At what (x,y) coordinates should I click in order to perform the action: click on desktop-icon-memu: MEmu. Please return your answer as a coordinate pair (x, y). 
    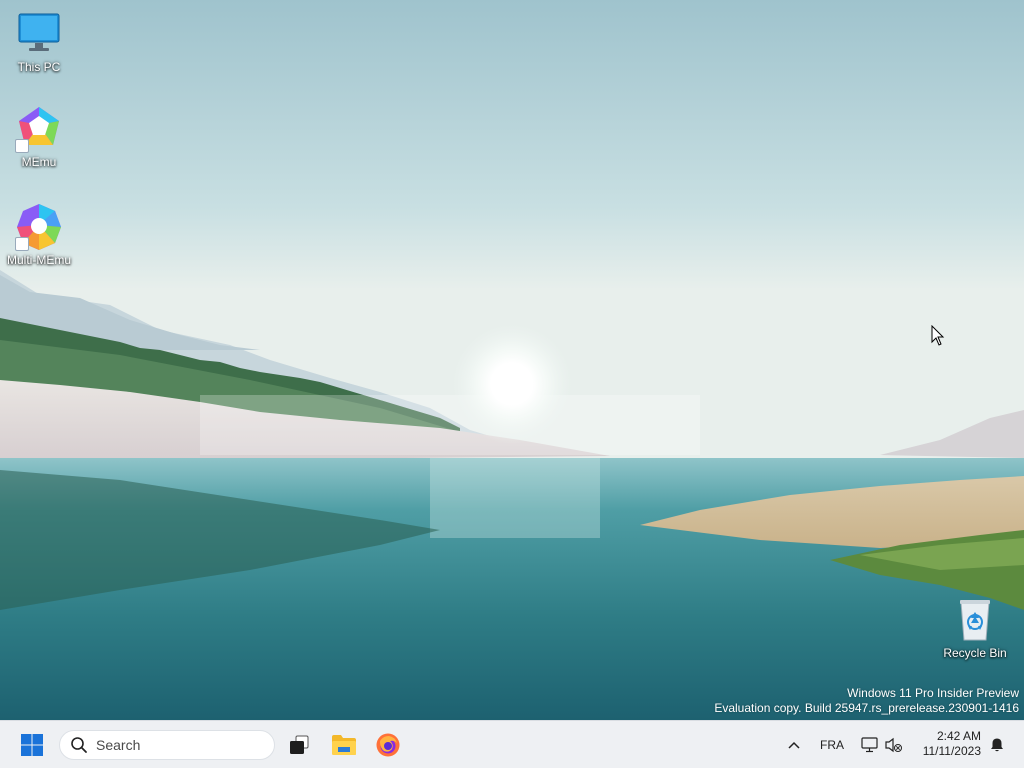
    Looking at the image, I should click on (39, 137).